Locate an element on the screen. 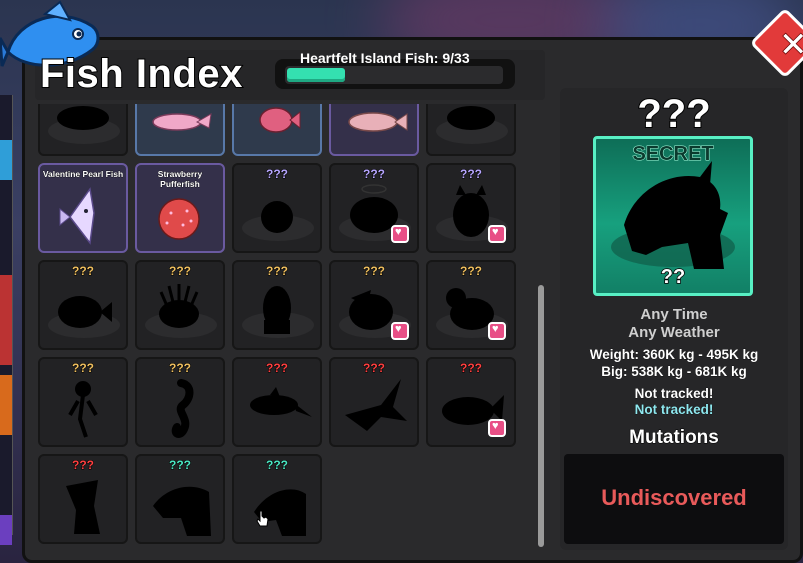 This screenshot has width=803, height=563. fish-cell-strawberry-pufferfish: Strawberry Pufferfish is located at coordinates (180, 208).